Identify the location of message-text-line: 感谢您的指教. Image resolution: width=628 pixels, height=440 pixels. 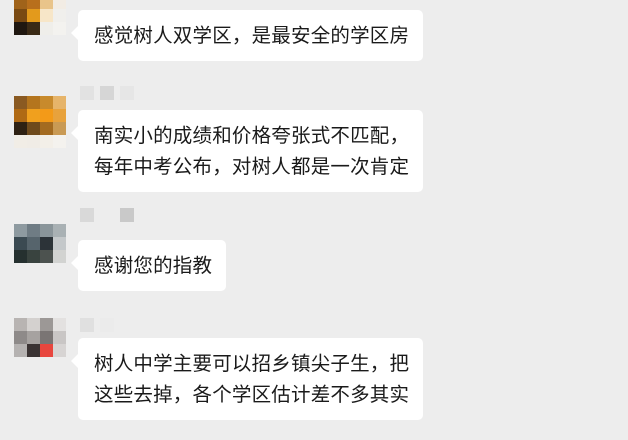
(153, 265).